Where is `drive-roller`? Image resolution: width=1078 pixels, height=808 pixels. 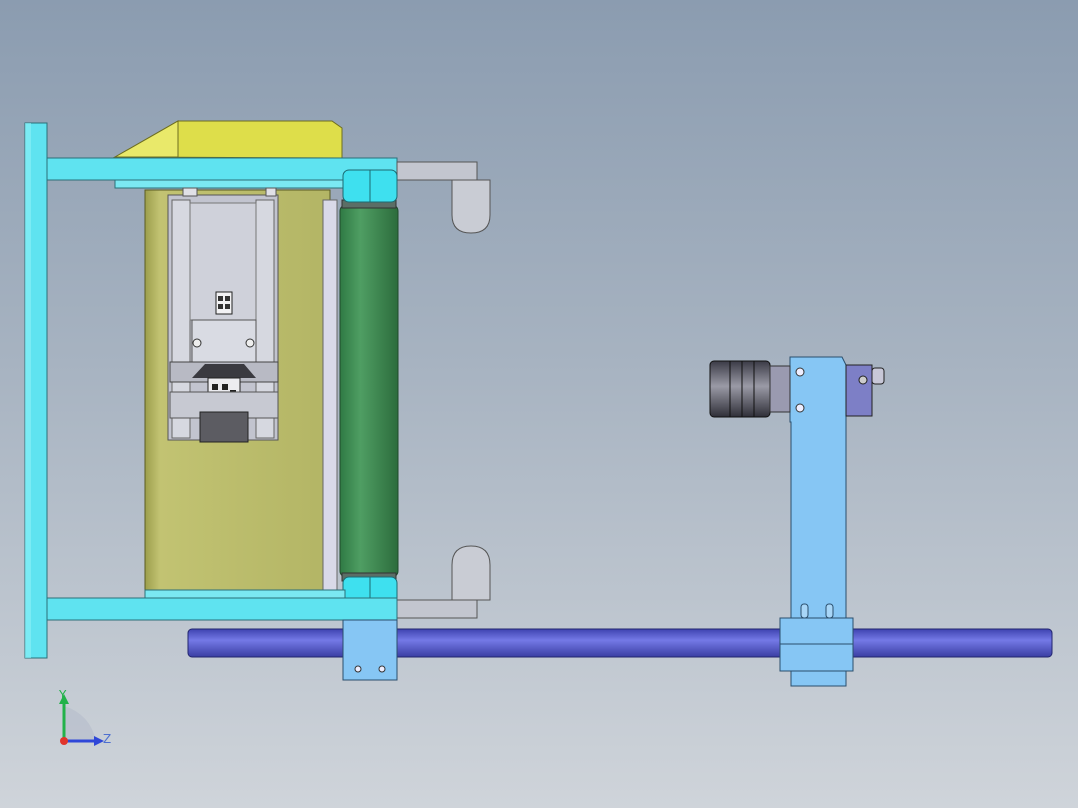 drive-roller is located at coordinates (369, 390).